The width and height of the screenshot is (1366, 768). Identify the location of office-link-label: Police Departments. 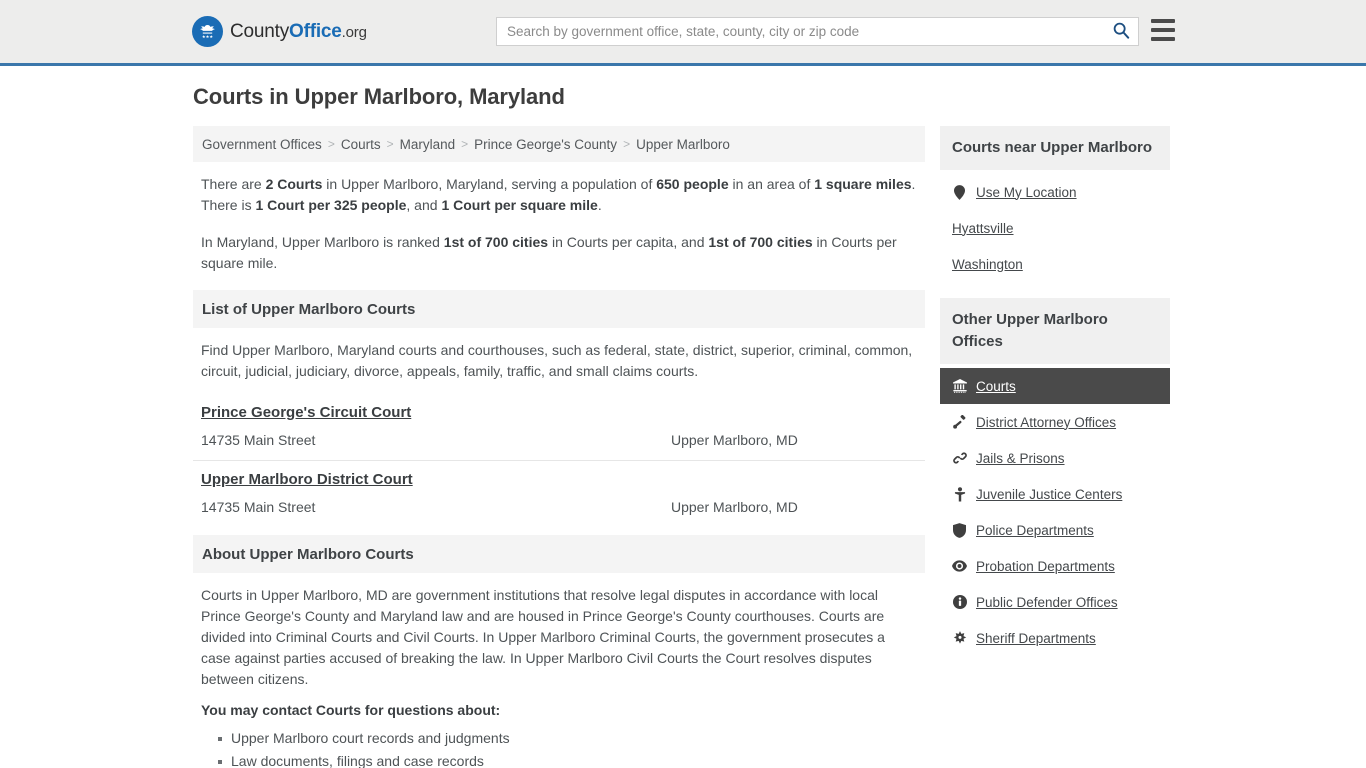
(1035, 530).